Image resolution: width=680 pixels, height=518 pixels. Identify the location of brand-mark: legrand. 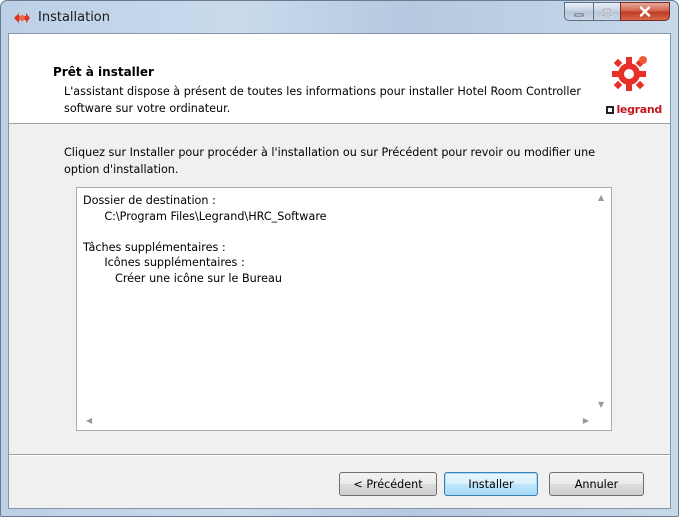
(634, 109).